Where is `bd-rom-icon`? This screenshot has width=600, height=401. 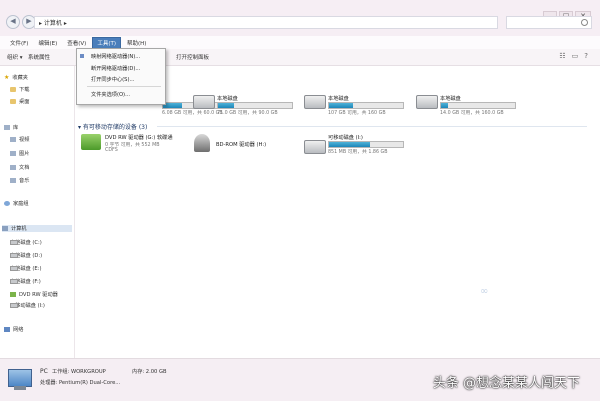 bd-rom-icon is located at coordinates (202, 143).